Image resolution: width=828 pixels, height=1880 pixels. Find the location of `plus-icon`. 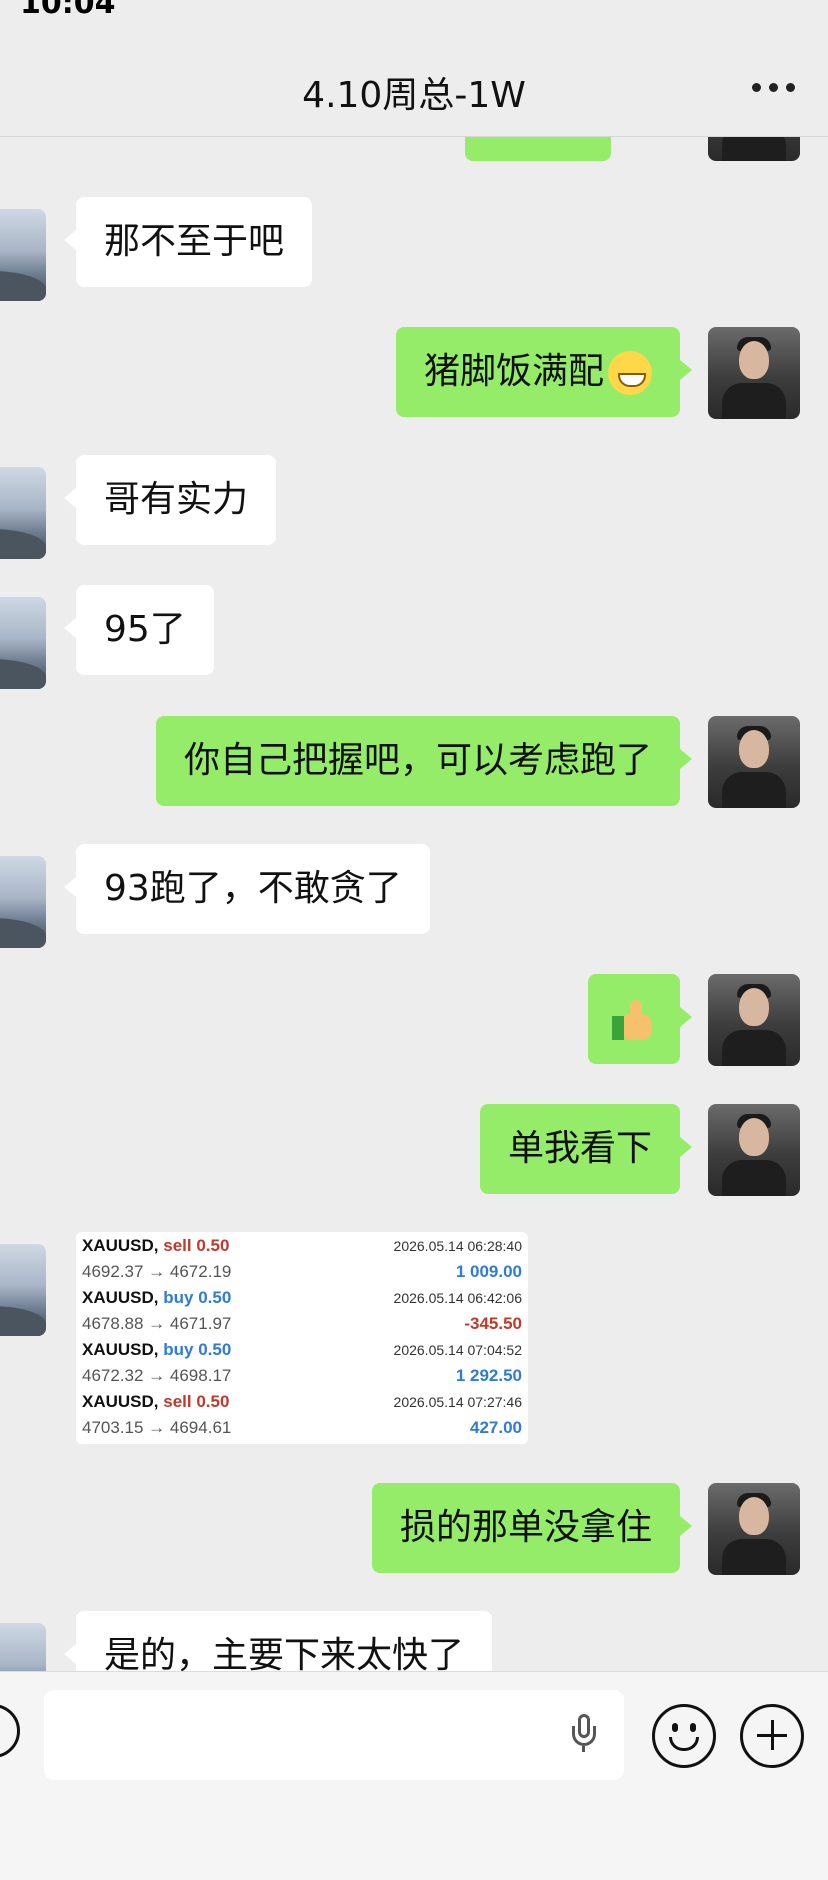

plus-icon is located at coordinates (772, 1736).